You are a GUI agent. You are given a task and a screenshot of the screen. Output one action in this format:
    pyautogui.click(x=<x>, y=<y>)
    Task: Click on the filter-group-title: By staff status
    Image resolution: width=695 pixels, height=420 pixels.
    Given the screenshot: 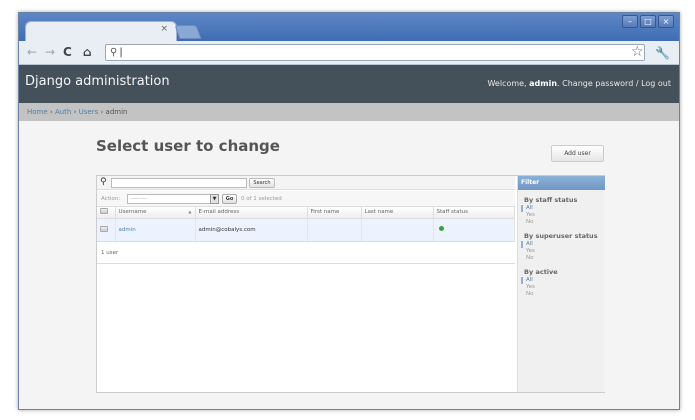 What is the action you would take?
    pyautogui.click(x=551, y=200)
    